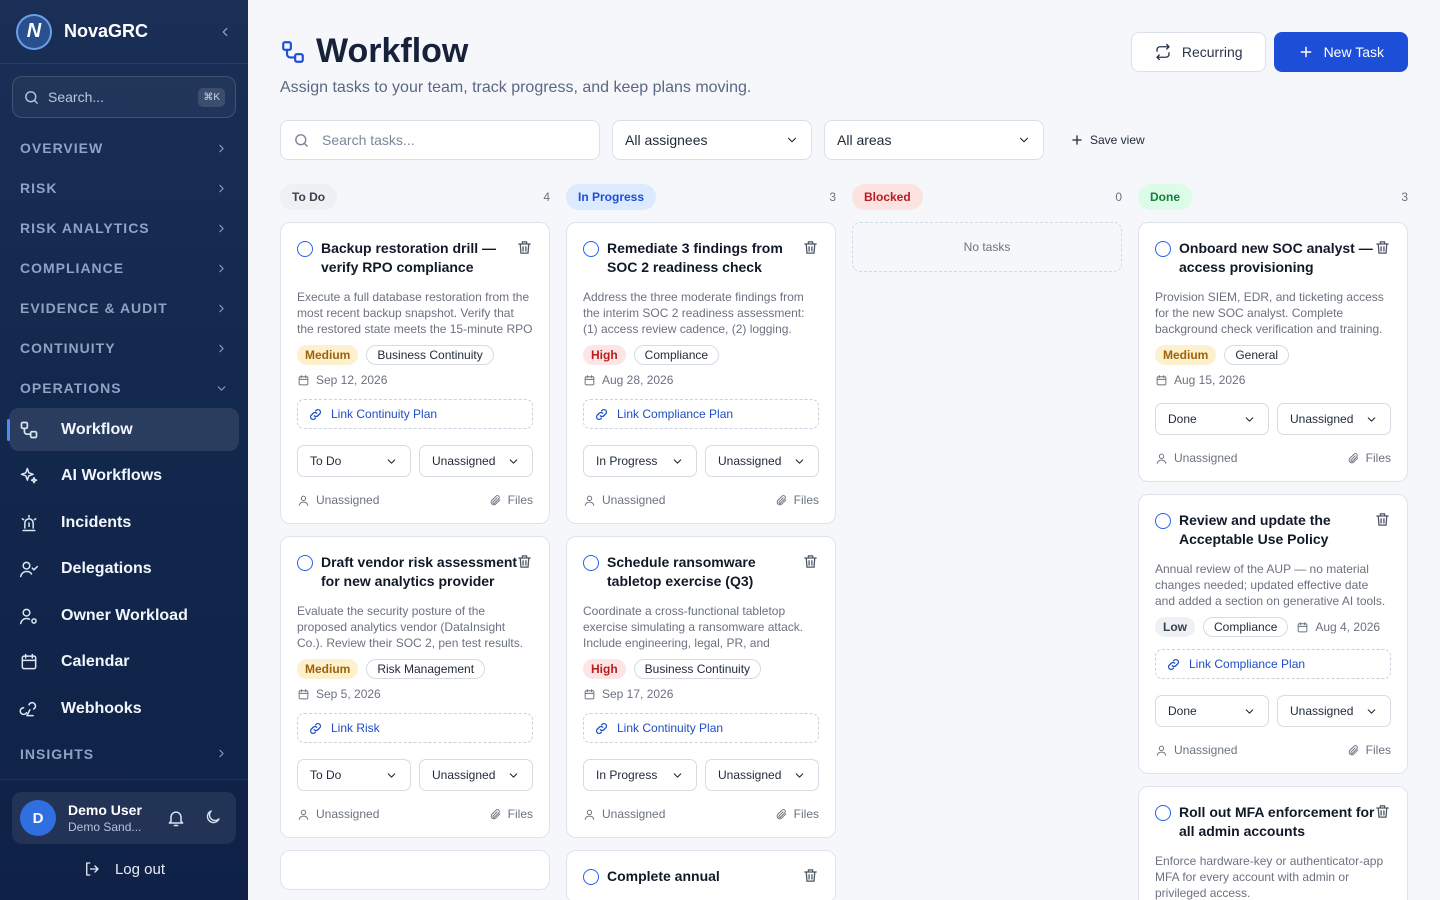 The image size is (1440, 900). I want to click on owner-value: Unassigned, so click(348, 500).